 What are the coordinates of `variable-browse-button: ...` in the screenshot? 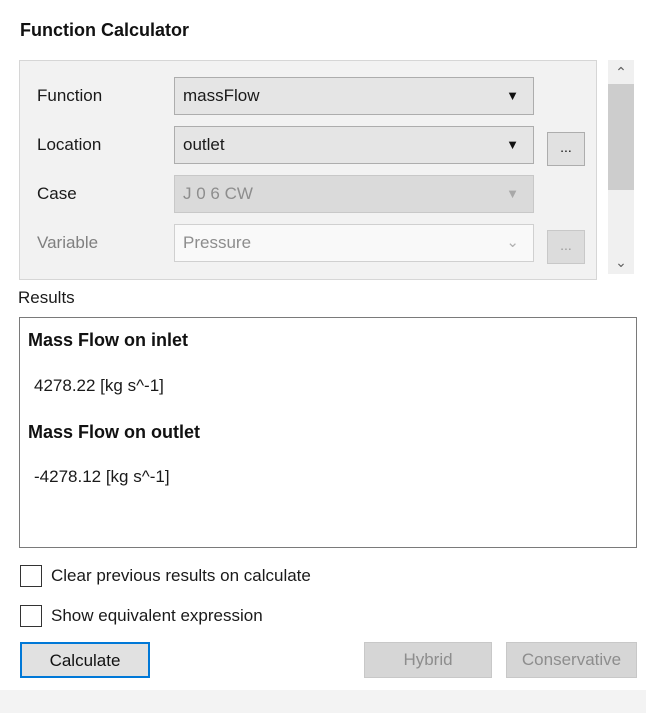 It's located at (566, 247).